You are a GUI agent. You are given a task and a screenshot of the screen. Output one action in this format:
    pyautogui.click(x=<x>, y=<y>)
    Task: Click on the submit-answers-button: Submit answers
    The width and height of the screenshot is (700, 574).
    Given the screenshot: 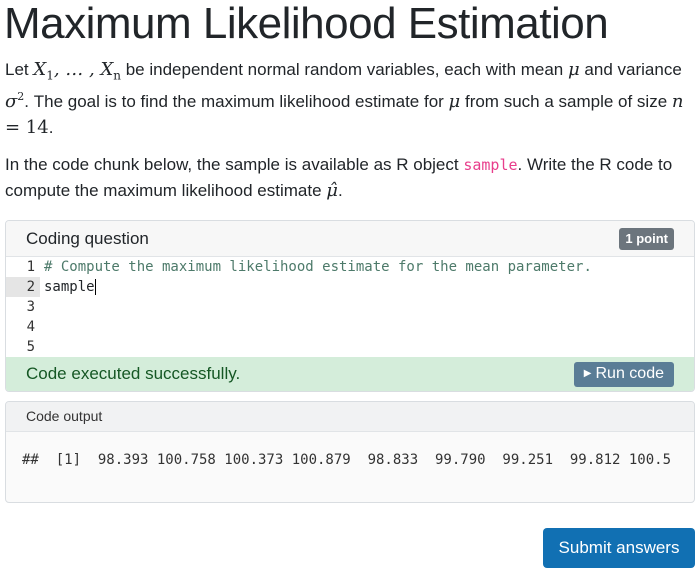 What is the action you would take?
    pyautogui.click(x=619, y=548)
    